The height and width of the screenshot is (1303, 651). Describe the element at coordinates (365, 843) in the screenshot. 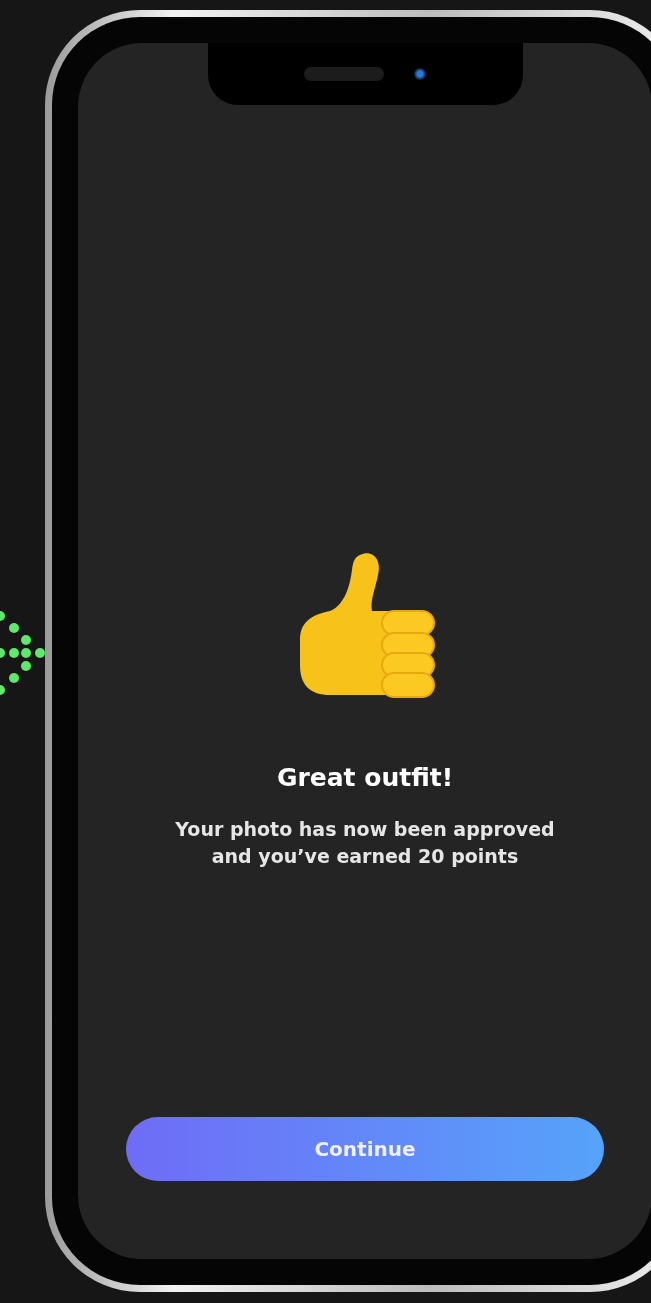

I see `approval-message: Your photo has now been approved and you’ve earned 20 points` at that location.